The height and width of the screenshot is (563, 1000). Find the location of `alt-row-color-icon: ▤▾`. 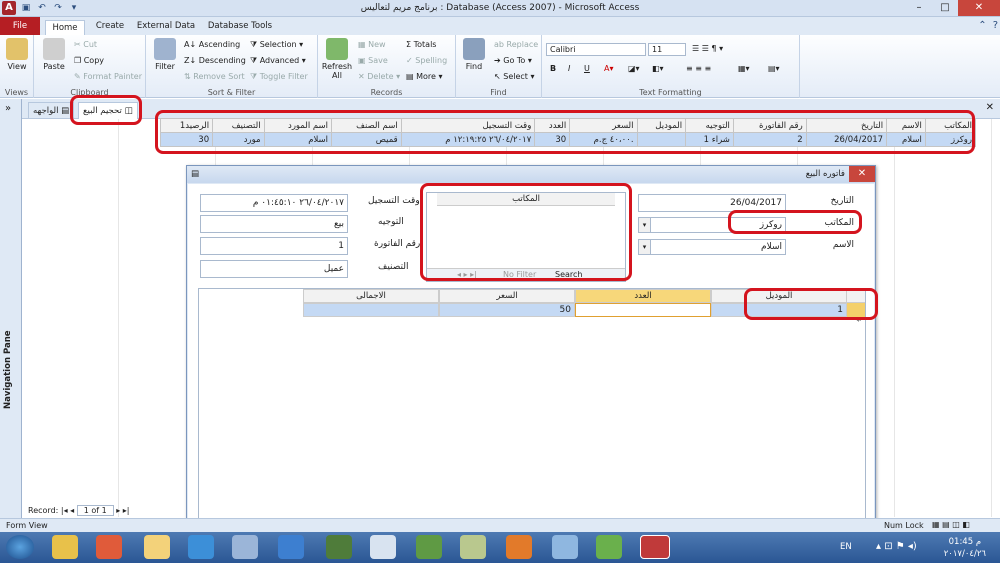

alt-row-color-icon: ▤▾ is located at coordinates (774, 68).